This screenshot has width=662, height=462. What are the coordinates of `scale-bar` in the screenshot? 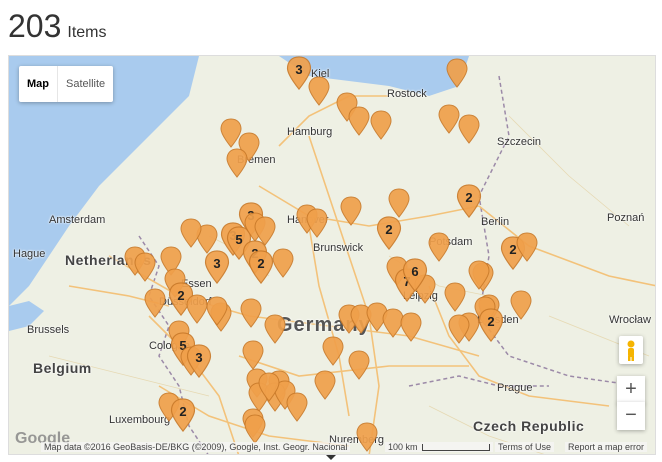 It's located at (455, 447).